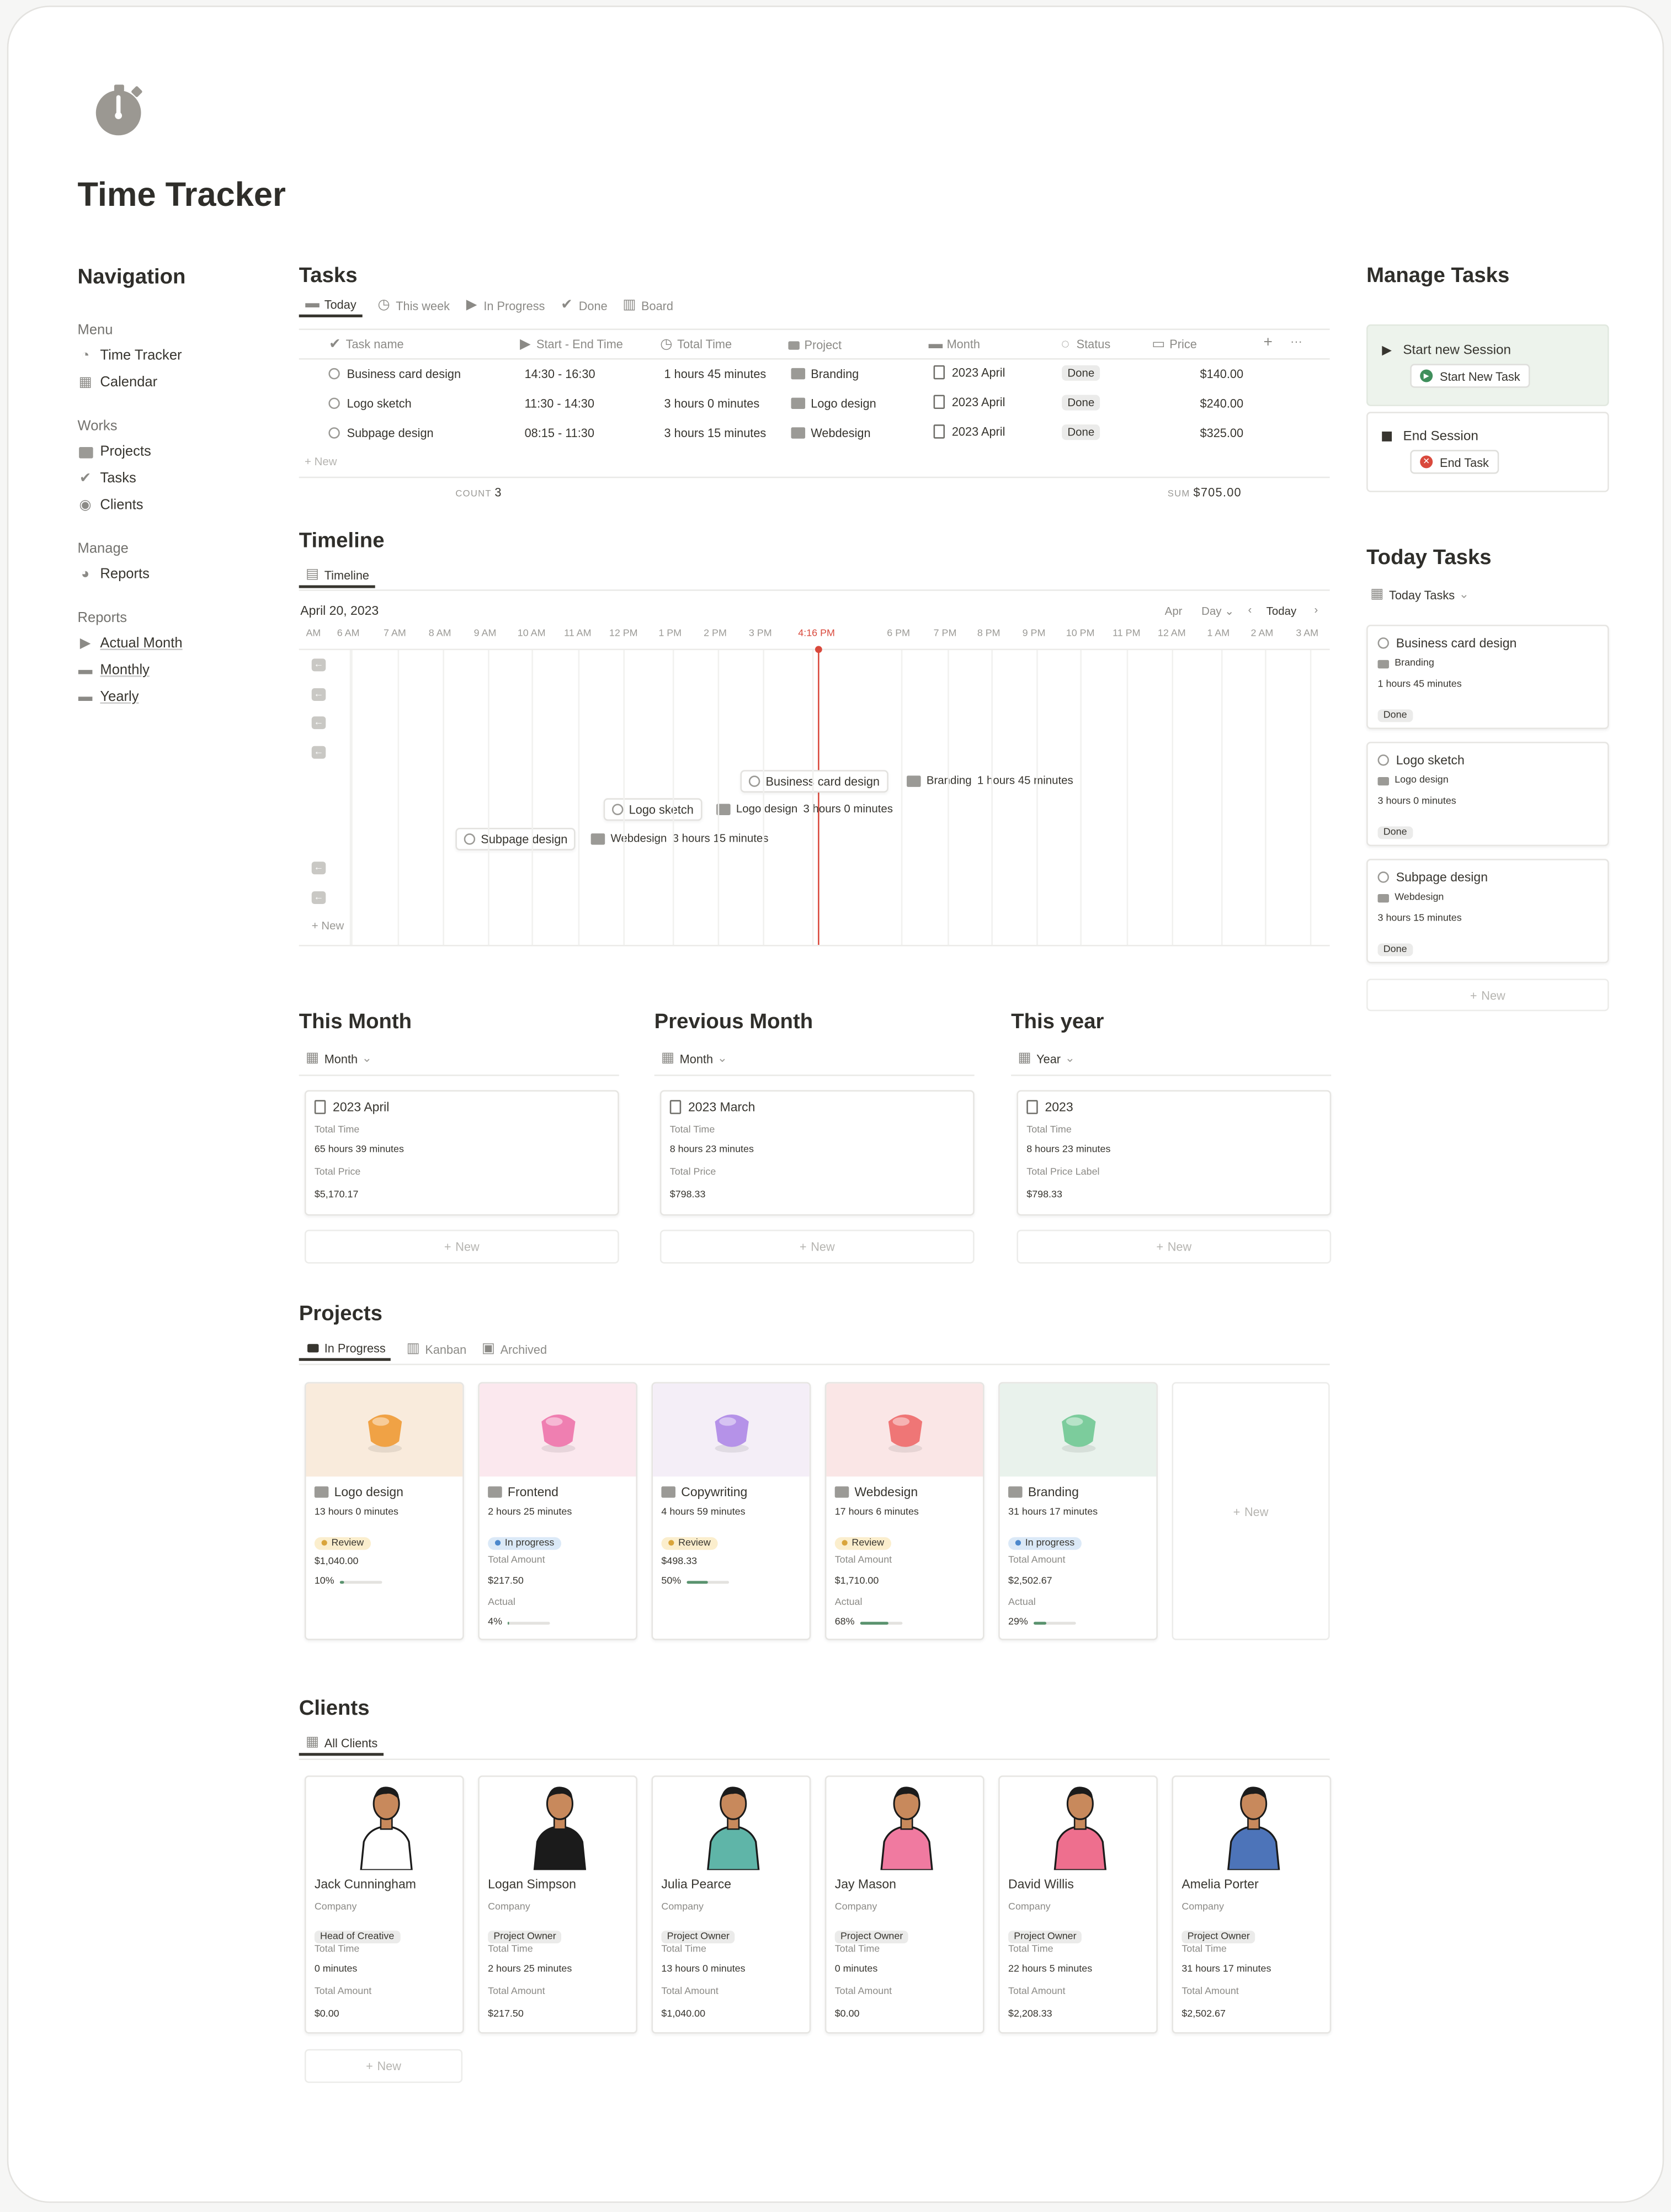 Image resolution: width=1671 pixels, height=2212 pixels. I want to click on tab-in-progress: ▶ In Progress, so click(504, 306).